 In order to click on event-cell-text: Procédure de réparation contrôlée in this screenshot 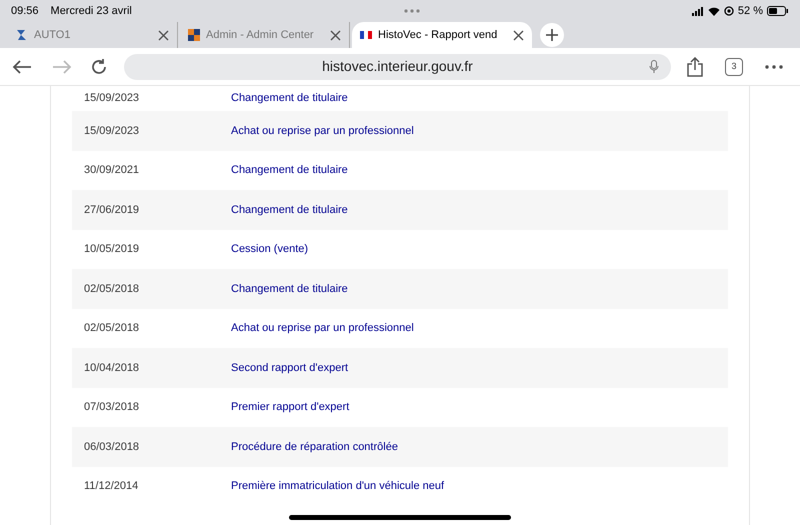, I will do `click(314, 447)`.